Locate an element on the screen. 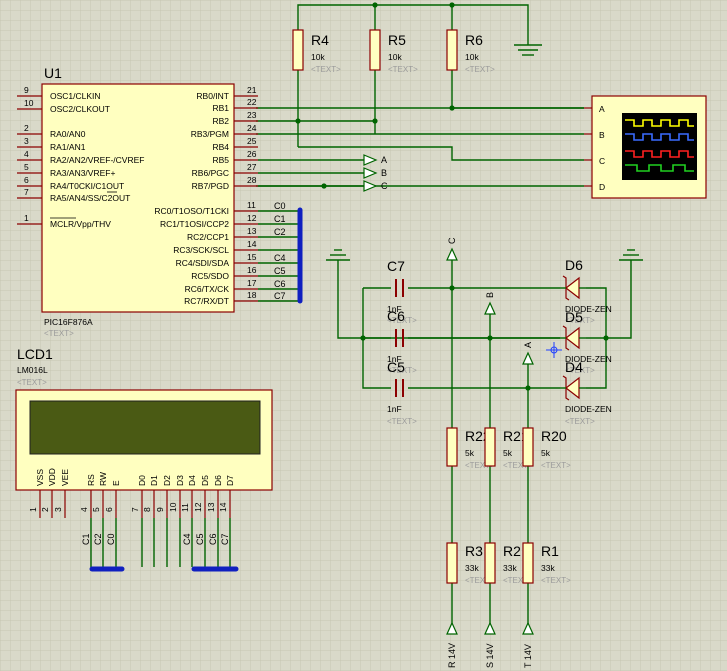 The image size is (727, 671). lcd-bus-net-label: C5 is located at coordinates (200, 539).